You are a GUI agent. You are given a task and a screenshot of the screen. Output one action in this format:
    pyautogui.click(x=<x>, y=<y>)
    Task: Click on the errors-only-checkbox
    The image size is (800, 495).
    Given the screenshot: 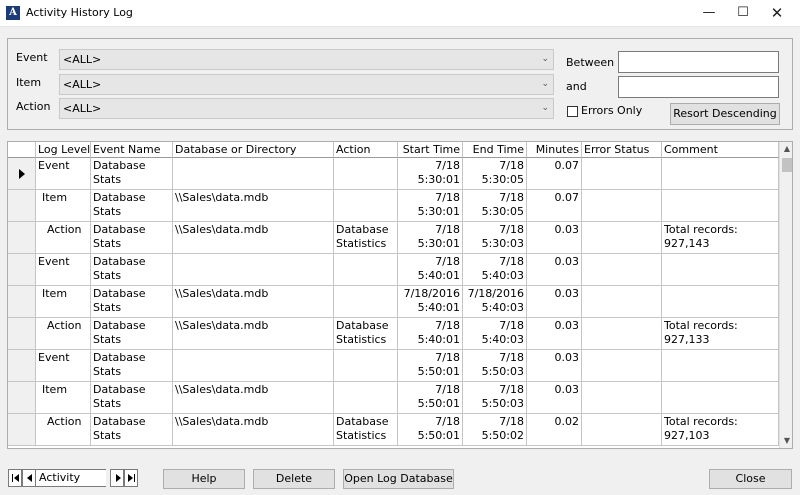 What is the action you would take?
    pyautogui.click(x=572, y=111)
    